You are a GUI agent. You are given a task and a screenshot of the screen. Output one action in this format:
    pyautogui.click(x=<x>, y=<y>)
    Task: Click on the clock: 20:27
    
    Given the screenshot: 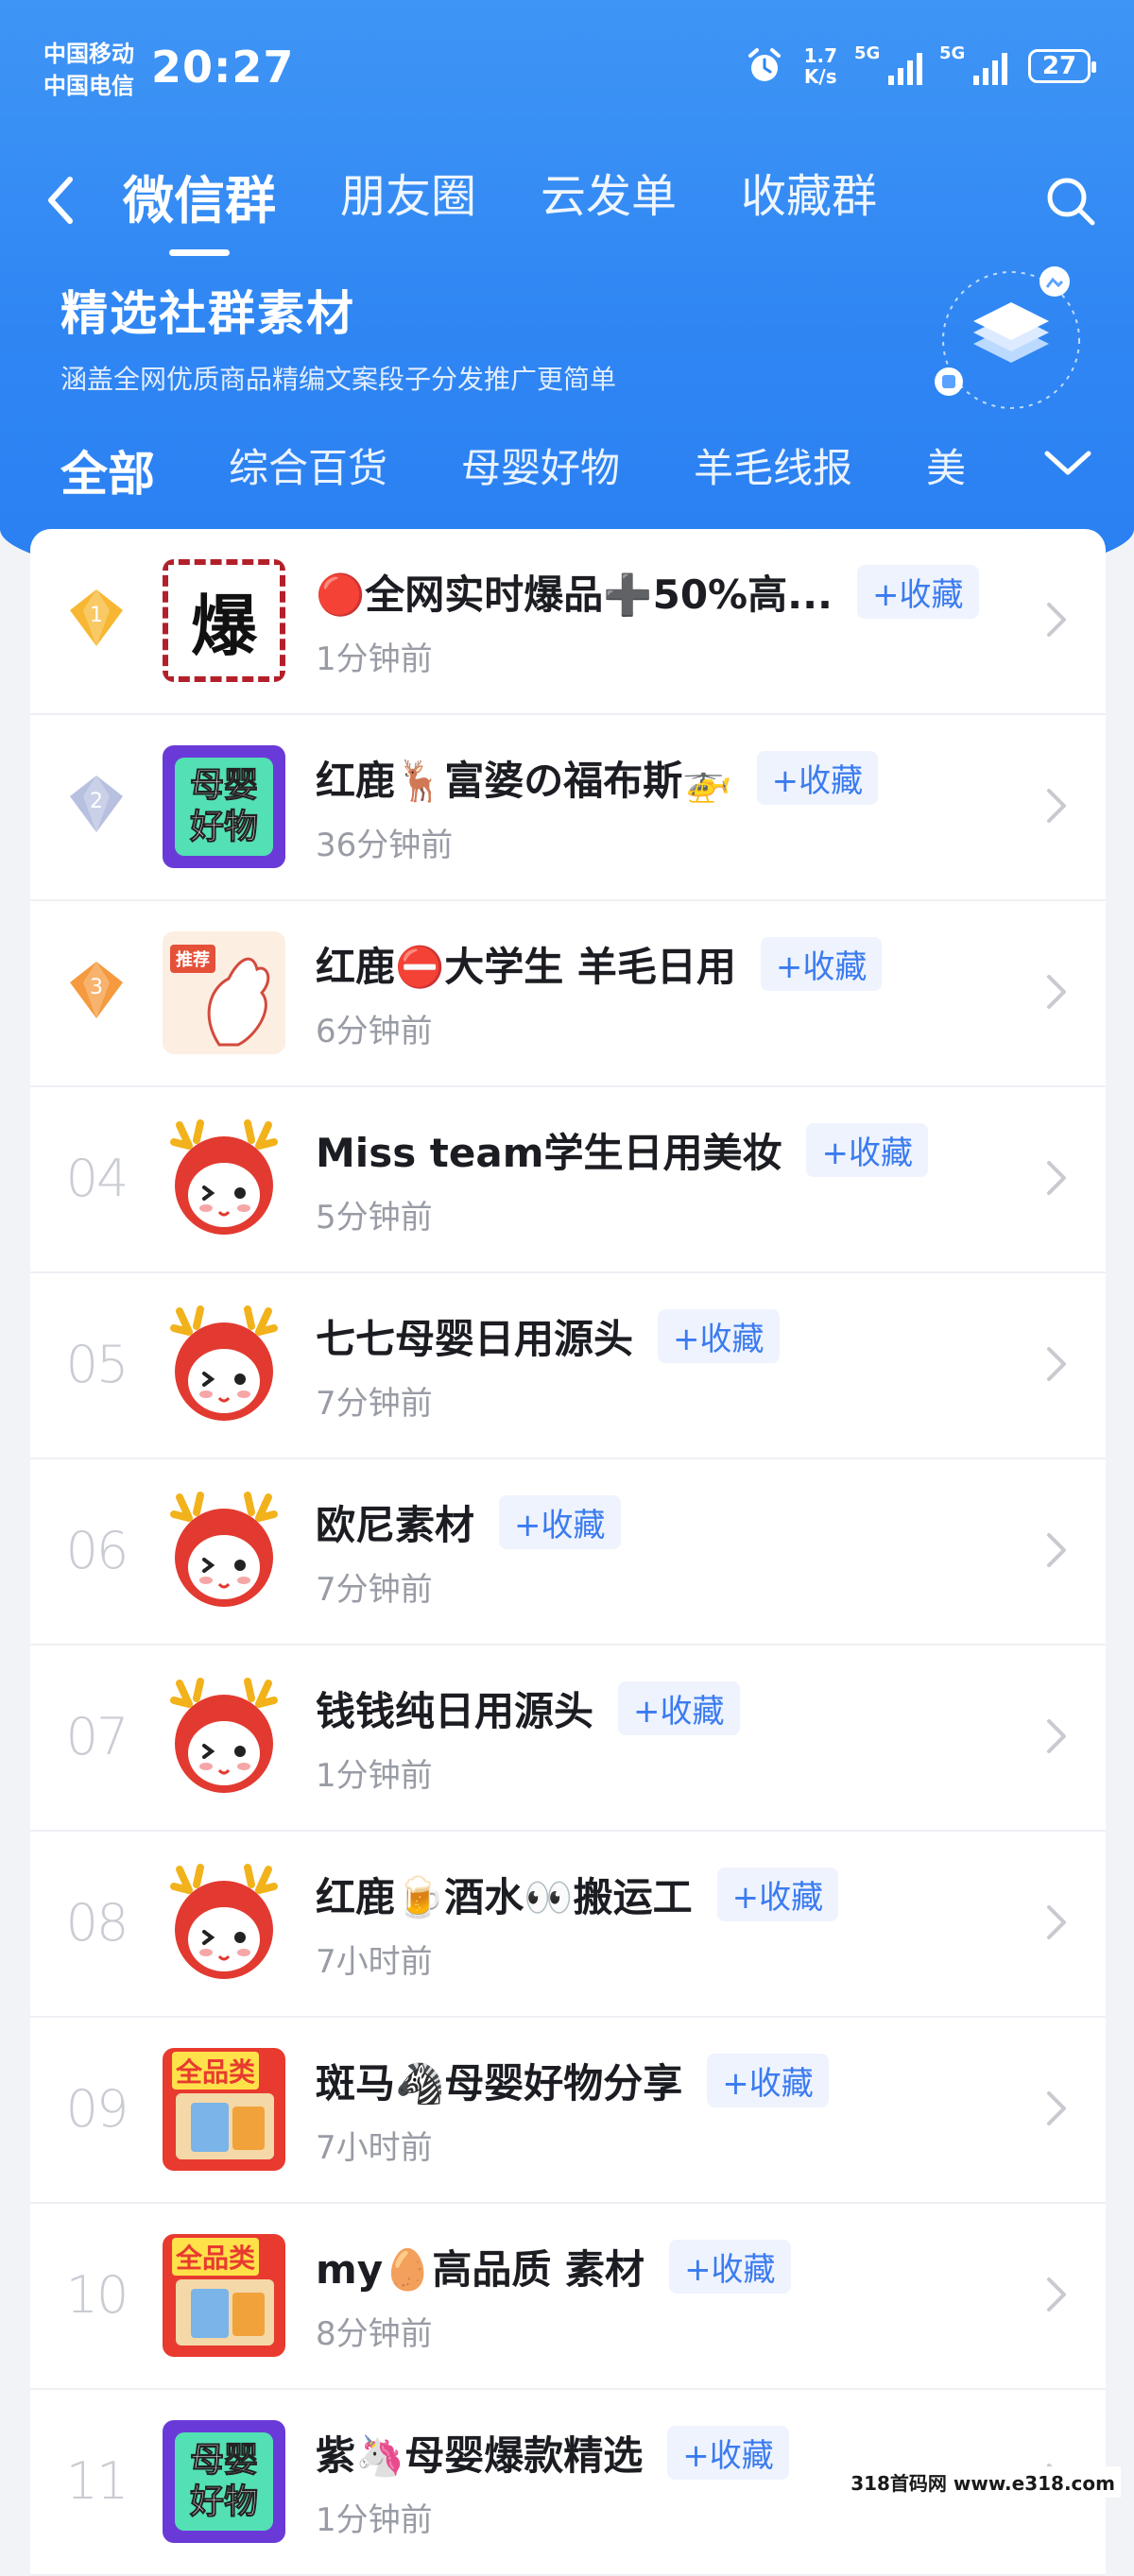 What is the action you would take?
    pyautogui.click(x=223, y=68)
    